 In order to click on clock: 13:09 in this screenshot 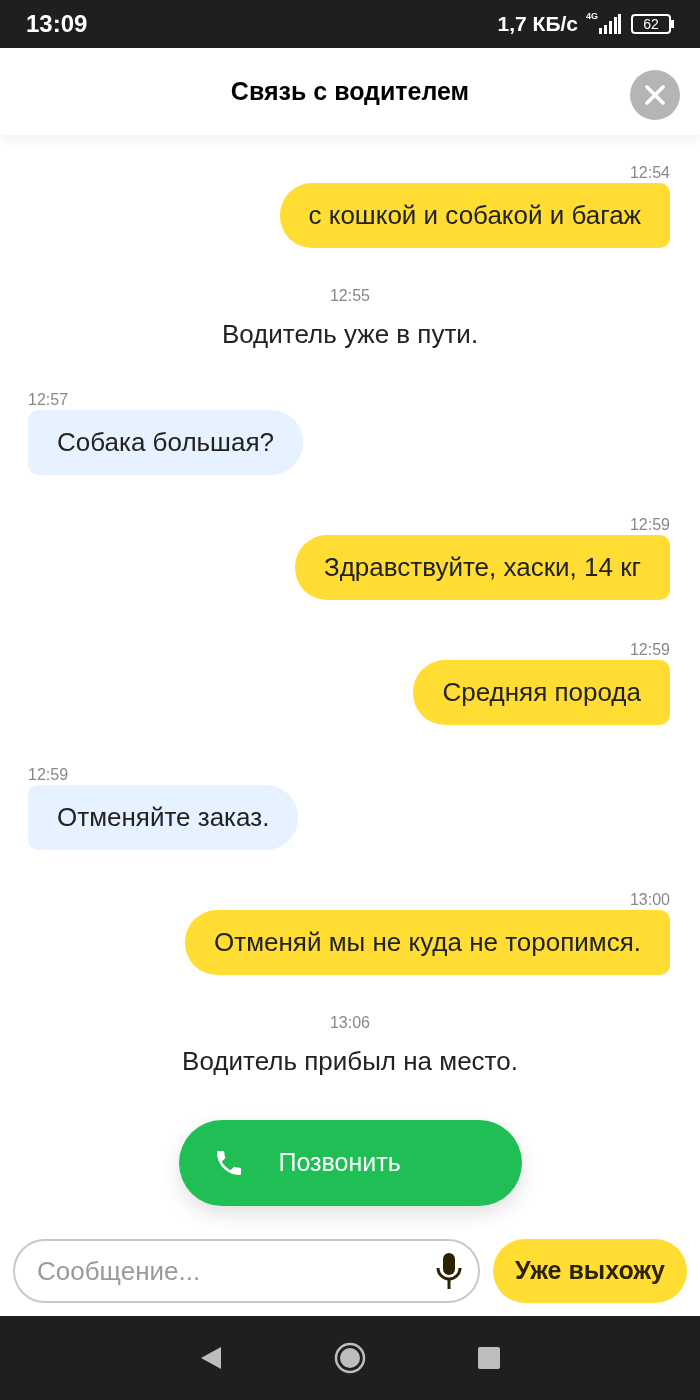, I will do `click(57, 24)`.